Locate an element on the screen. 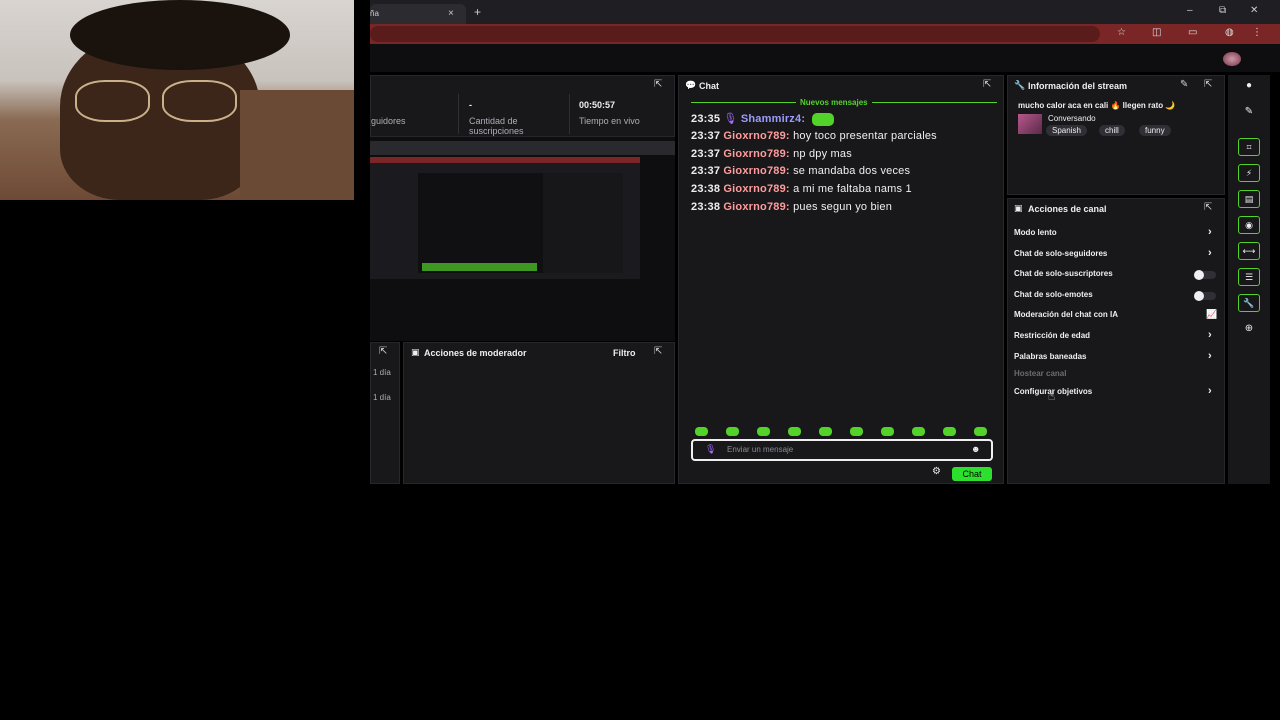 The image size is (1280, 720). webcam-shoulder is located at coordinates (297, 145).